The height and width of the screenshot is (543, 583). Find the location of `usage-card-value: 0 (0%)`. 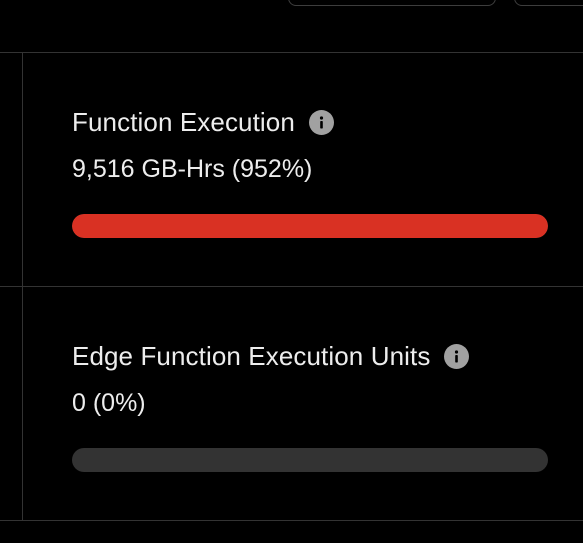

usage-card-value: 0 (0%) is located at coordinates (109, 403).